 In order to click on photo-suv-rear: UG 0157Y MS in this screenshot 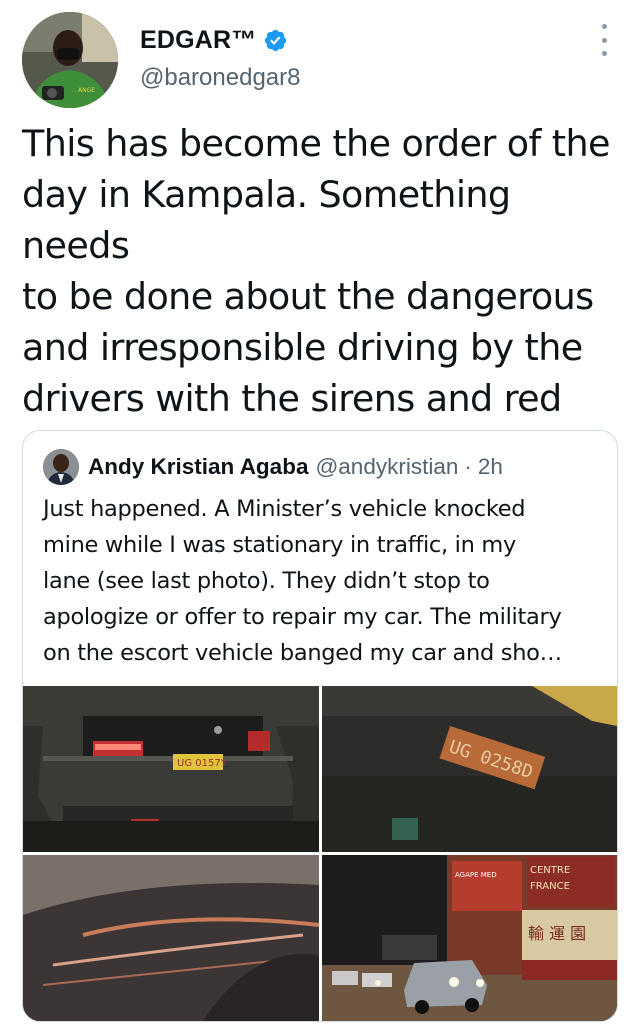, I will do `click(171, 769)`.